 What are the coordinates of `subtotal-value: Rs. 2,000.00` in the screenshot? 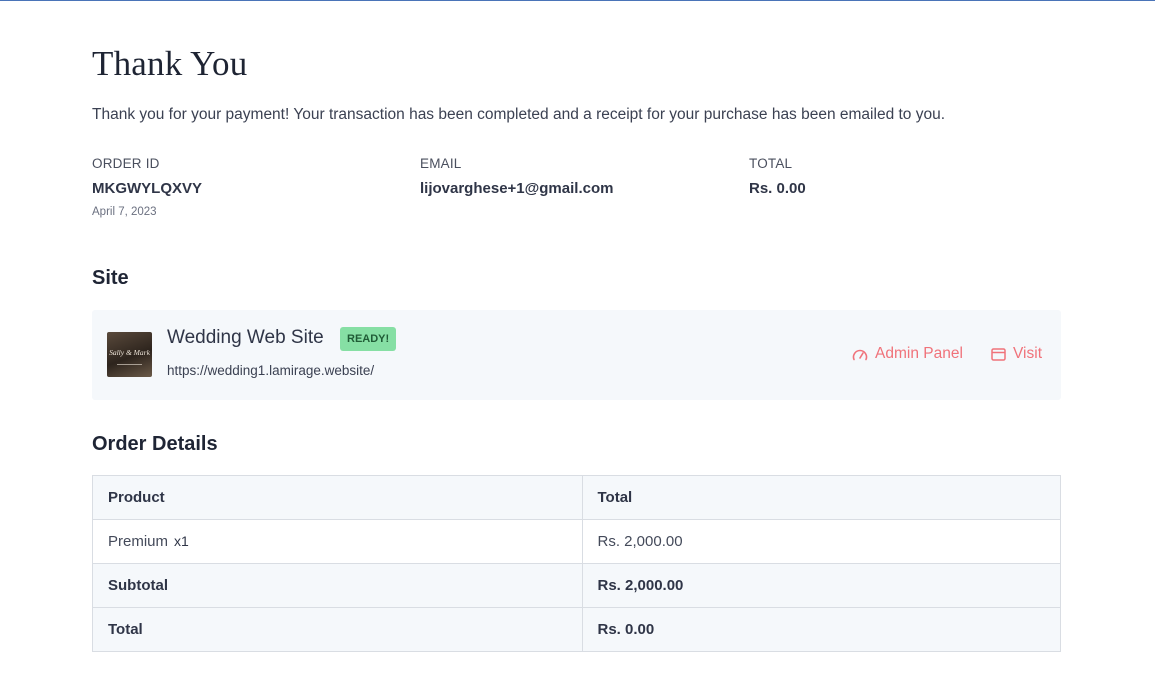 It's located at (821, 585).